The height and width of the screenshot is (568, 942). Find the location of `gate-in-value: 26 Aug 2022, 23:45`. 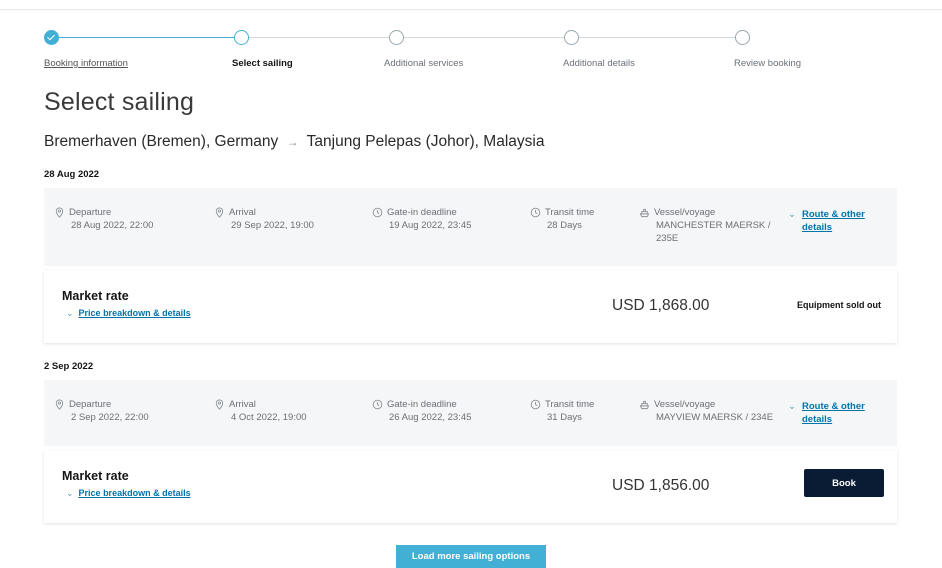

gate-in-value: 26 Aug 2022, 23:45 is located at coordinates (430, 417).